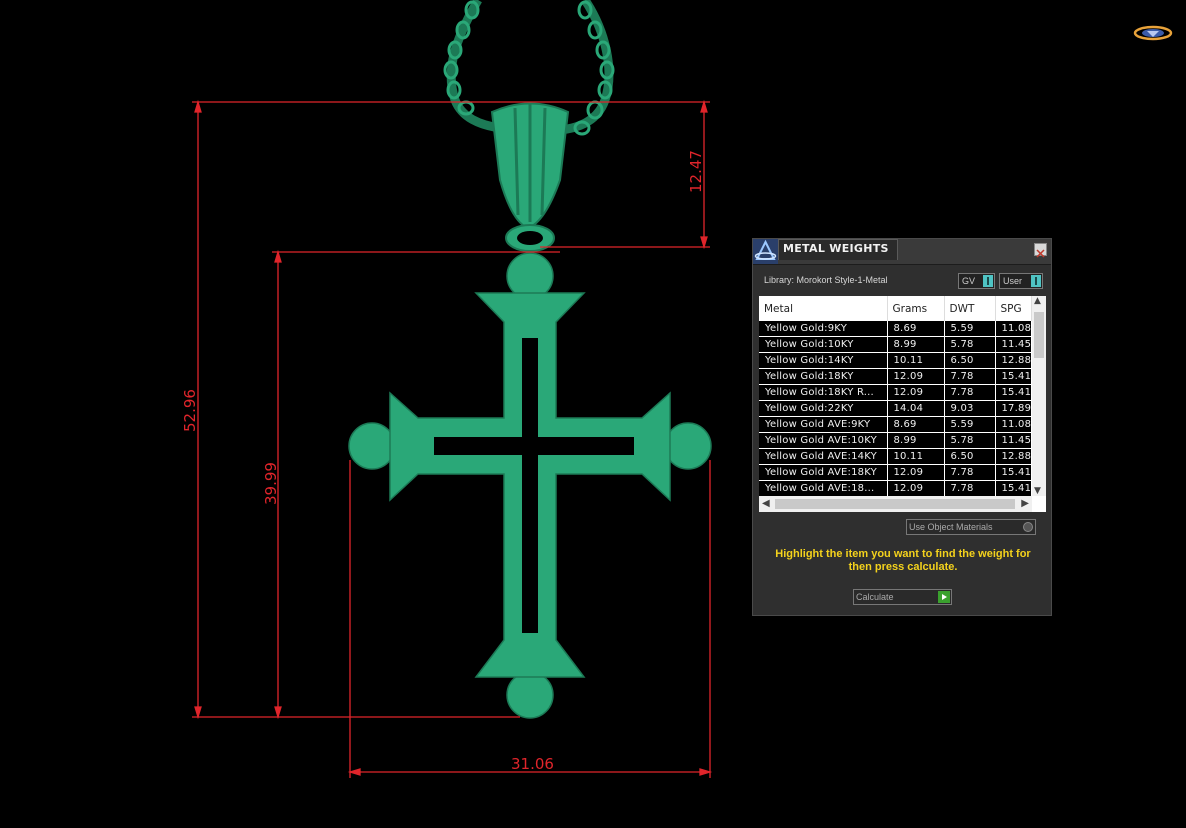 The height and width of the screenshot is (828, 1186). I want to click on user-toggle-label: User, so click(1013, 281).